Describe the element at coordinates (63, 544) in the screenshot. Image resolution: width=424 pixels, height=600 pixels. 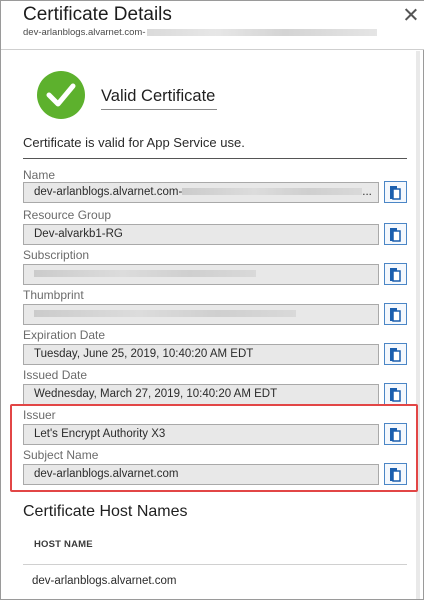
I see `host-name-column-header: HOST NAME` at that location.